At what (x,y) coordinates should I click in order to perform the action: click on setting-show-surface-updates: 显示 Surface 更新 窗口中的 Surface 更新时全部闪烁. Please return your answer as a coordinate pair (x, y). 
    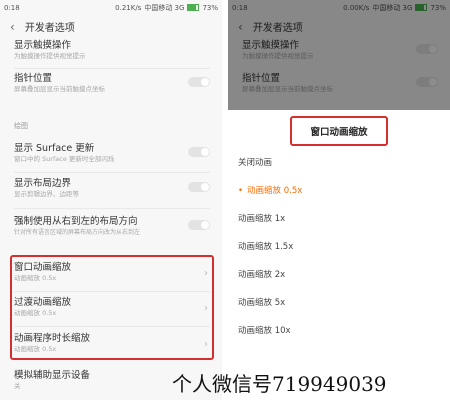
    Looking at the image, I should click on (112, 153).